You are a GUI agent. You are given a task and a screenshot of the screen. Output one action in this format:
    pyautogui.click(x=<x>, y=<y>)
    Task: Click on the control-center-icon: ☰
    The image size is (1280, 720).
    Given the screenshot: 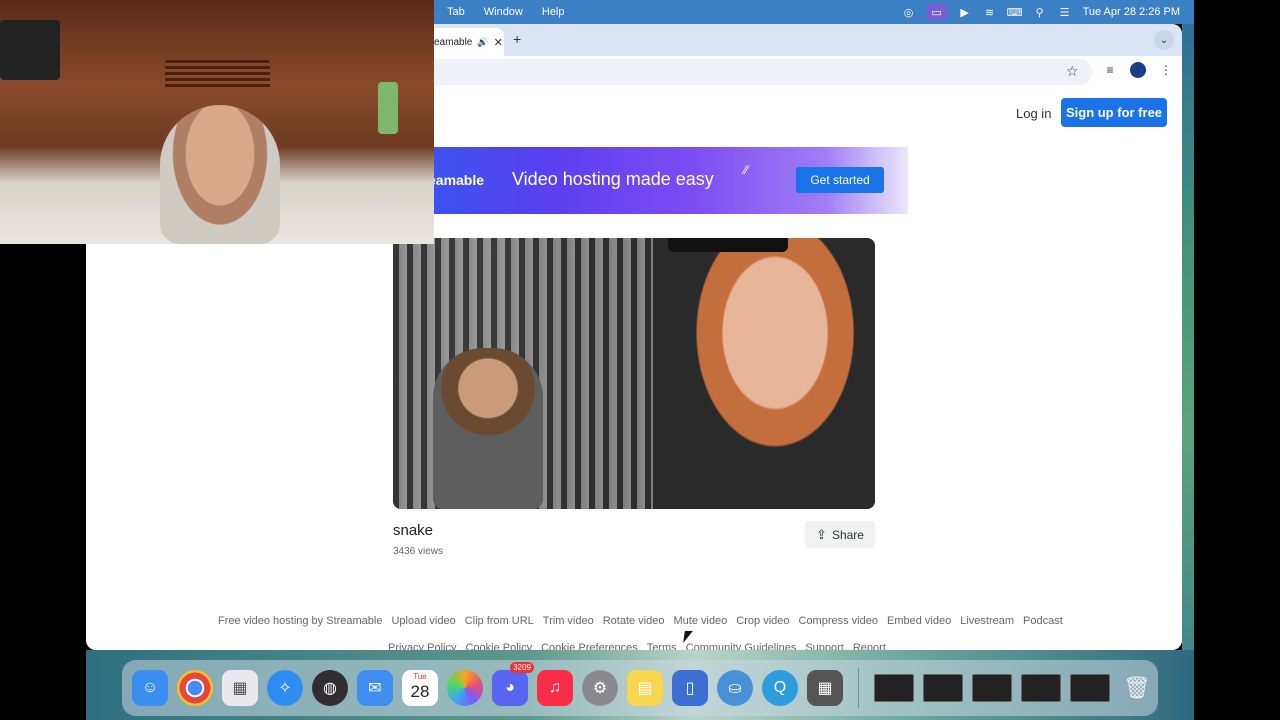 What is the action you would take?
    pyautogui.click(x=1065, y=12)
    